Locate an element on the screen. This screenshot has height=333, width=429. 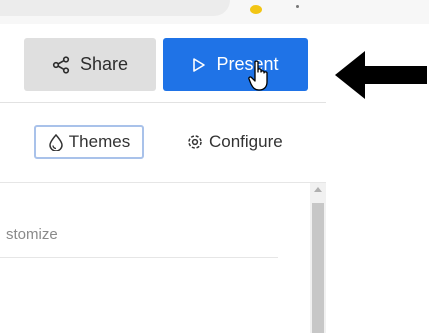
tab-themes: Themes is located at coordinates (89, 142).